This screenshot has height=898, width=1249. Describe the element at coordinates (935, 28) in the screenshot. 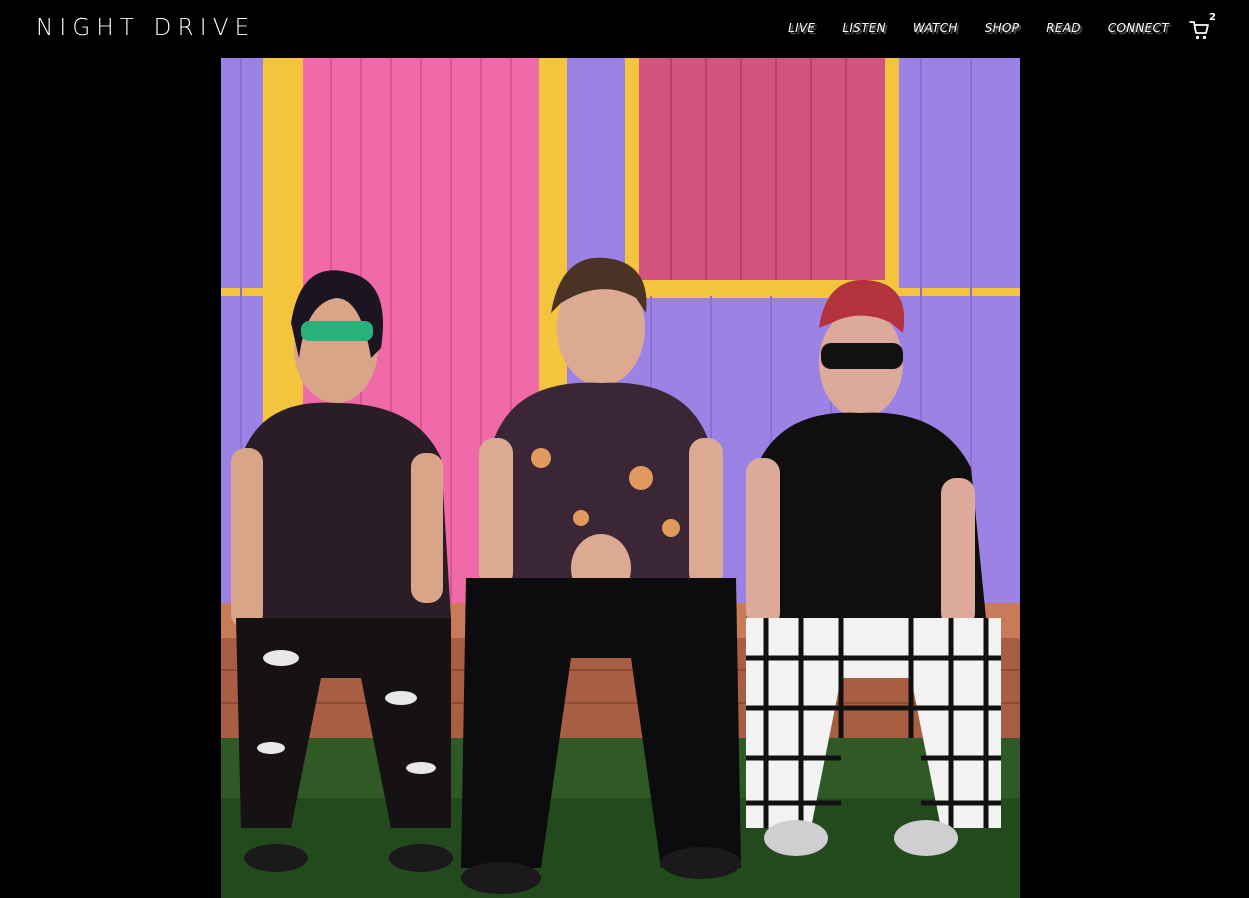

I see `nav-item-watch: WATCH` at that location.